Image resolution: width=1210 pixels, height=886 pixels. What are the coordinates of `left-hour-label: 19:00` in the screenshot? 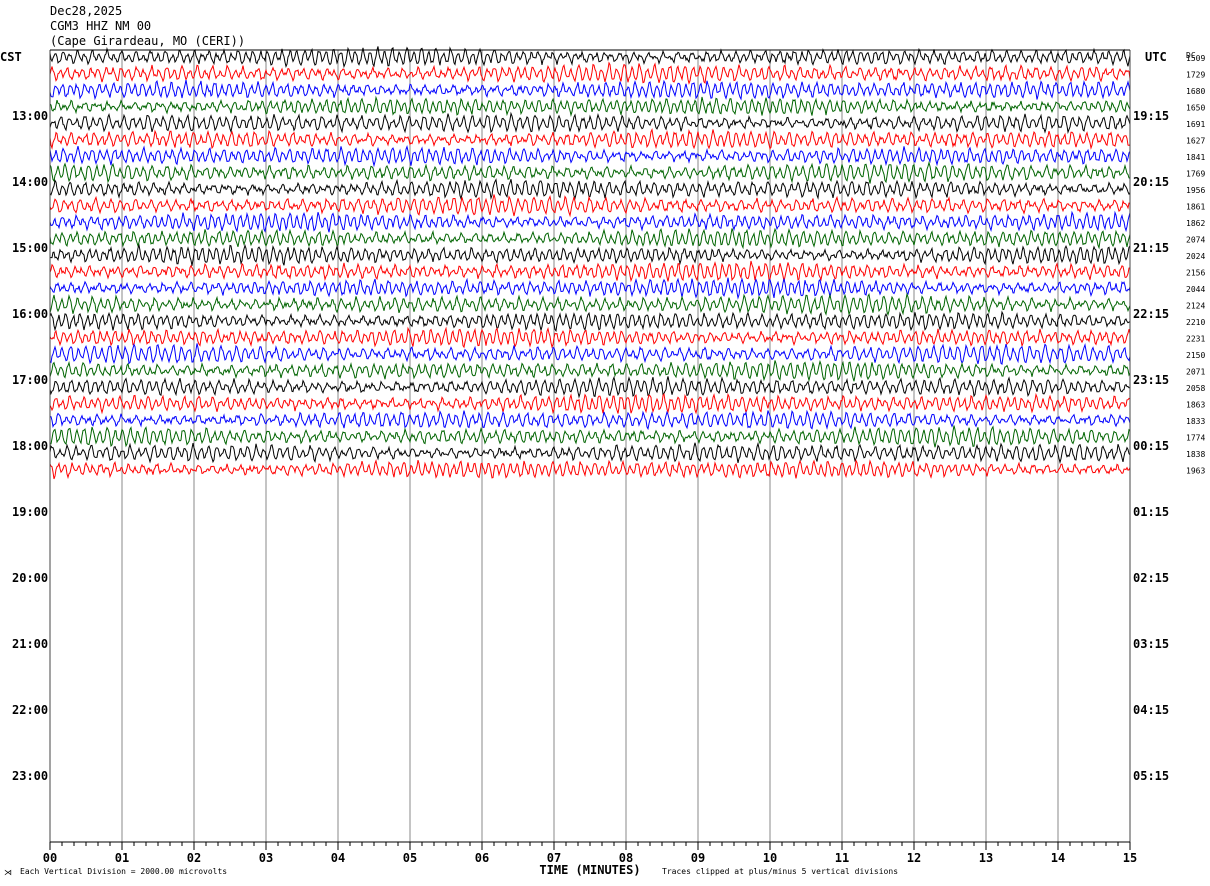 It's located at (30, 512).